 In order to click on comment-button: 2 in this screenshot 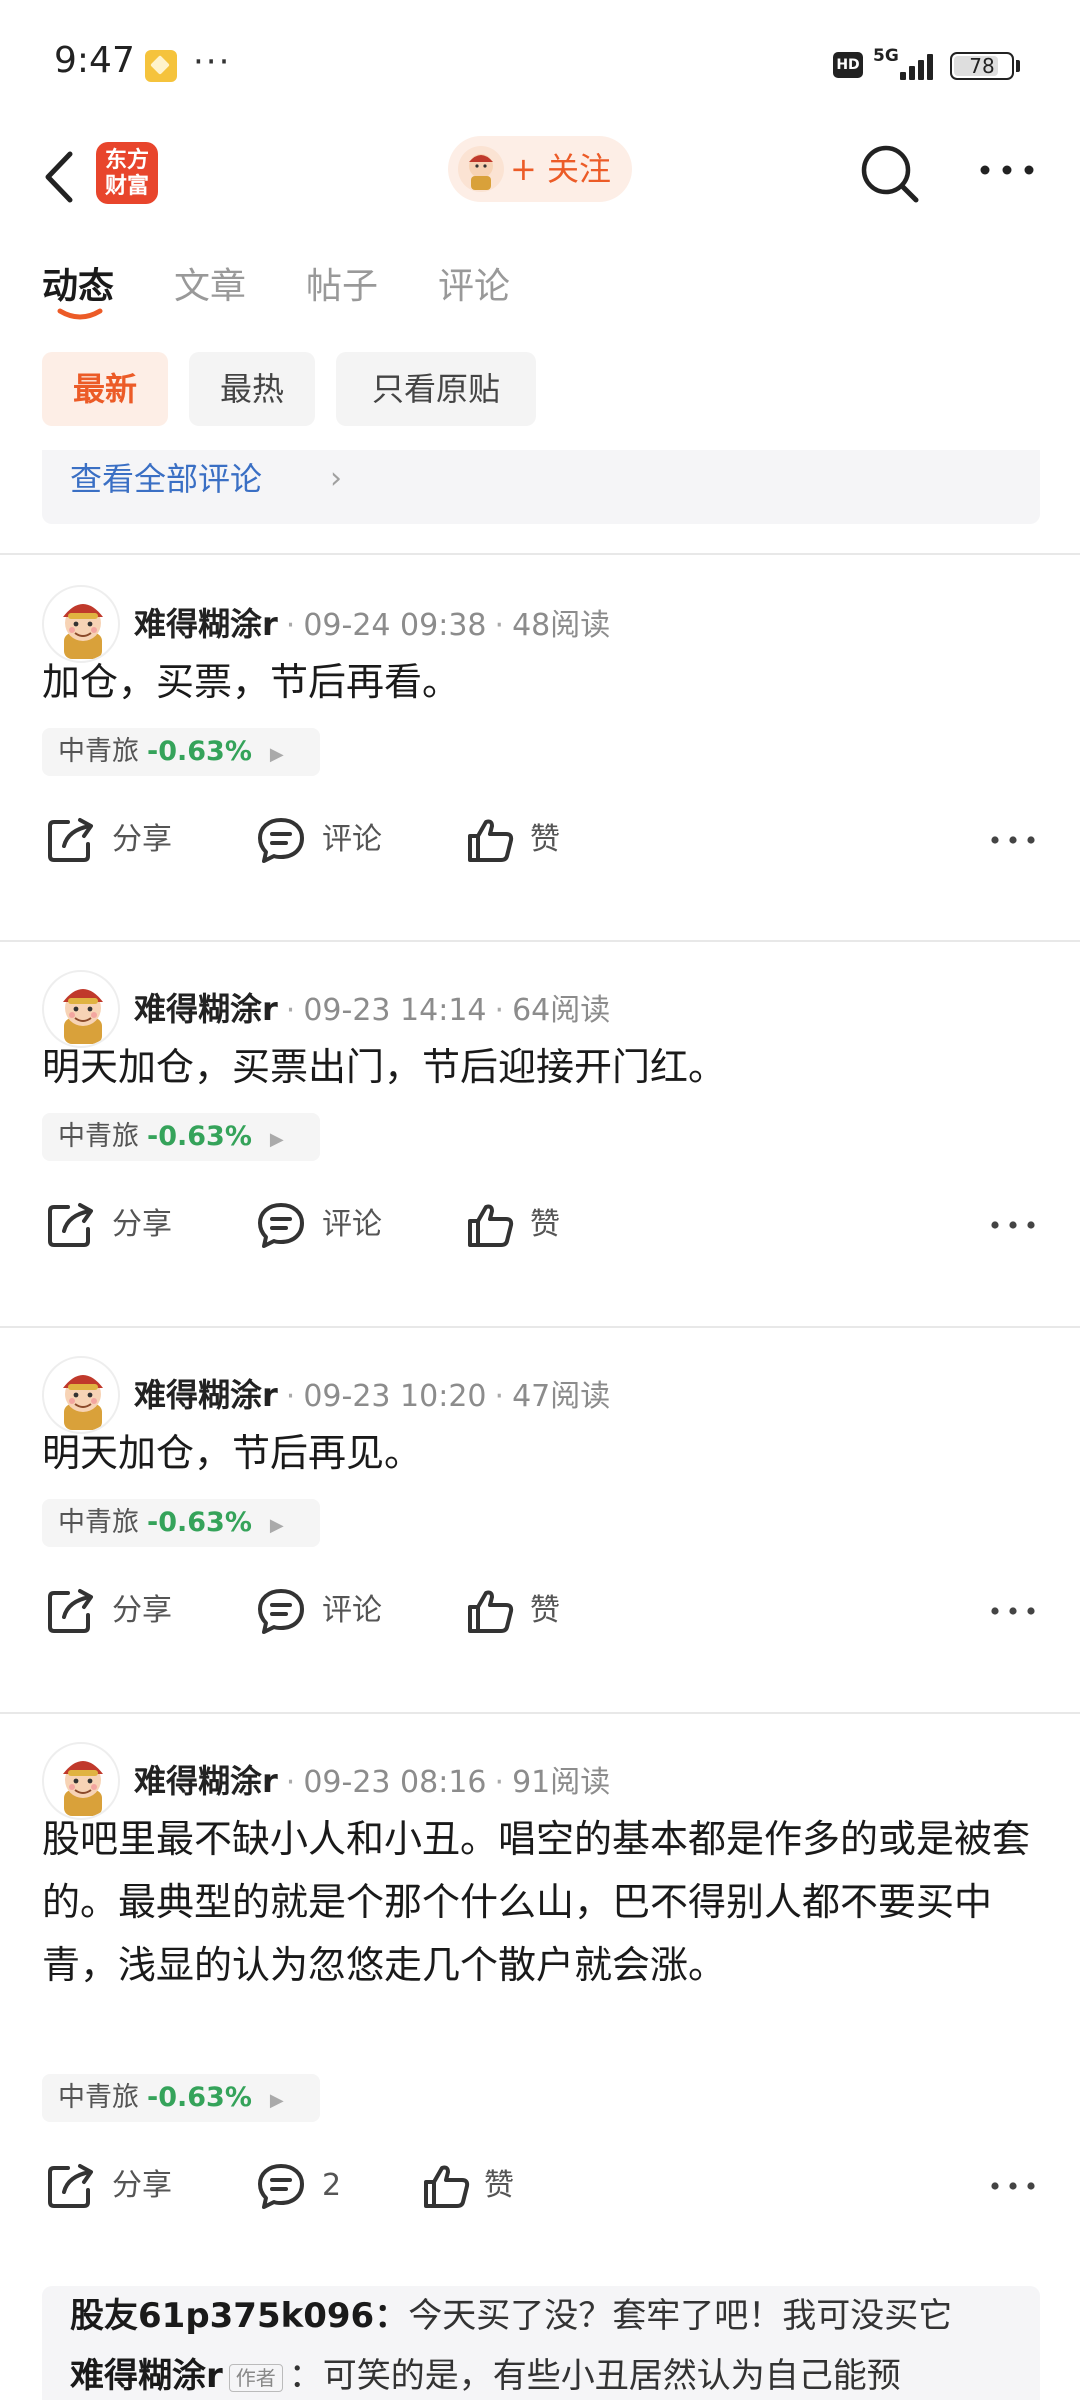, I will do `click(326, 2186)`.